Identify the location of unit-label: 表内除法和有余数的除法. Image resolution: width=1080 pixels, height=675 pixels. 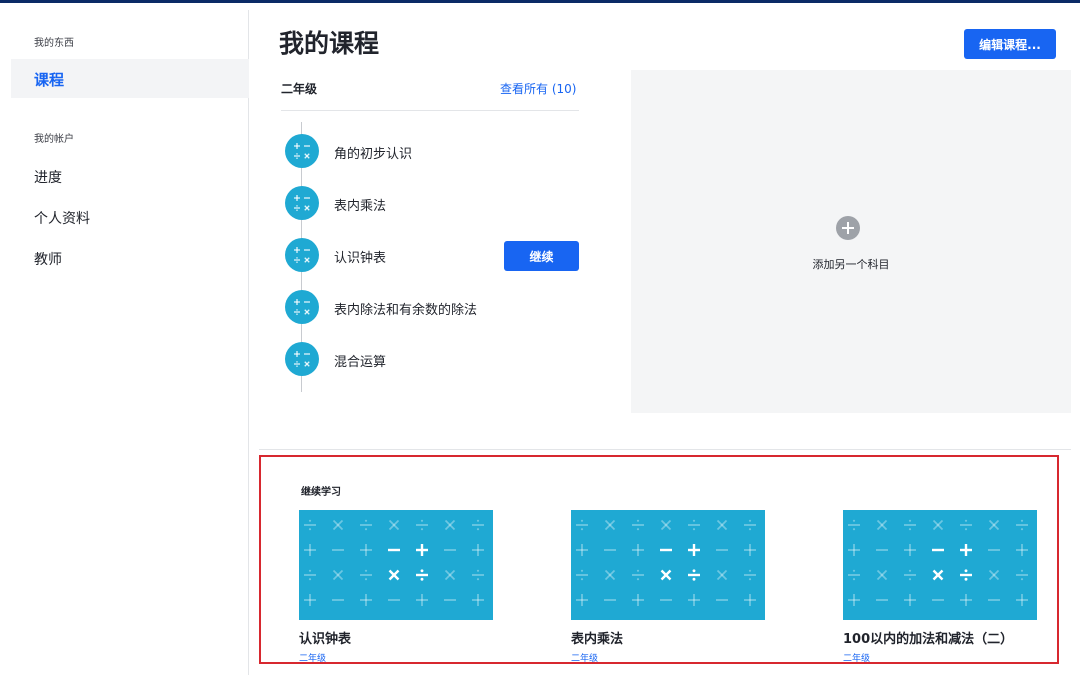
(405, 308).